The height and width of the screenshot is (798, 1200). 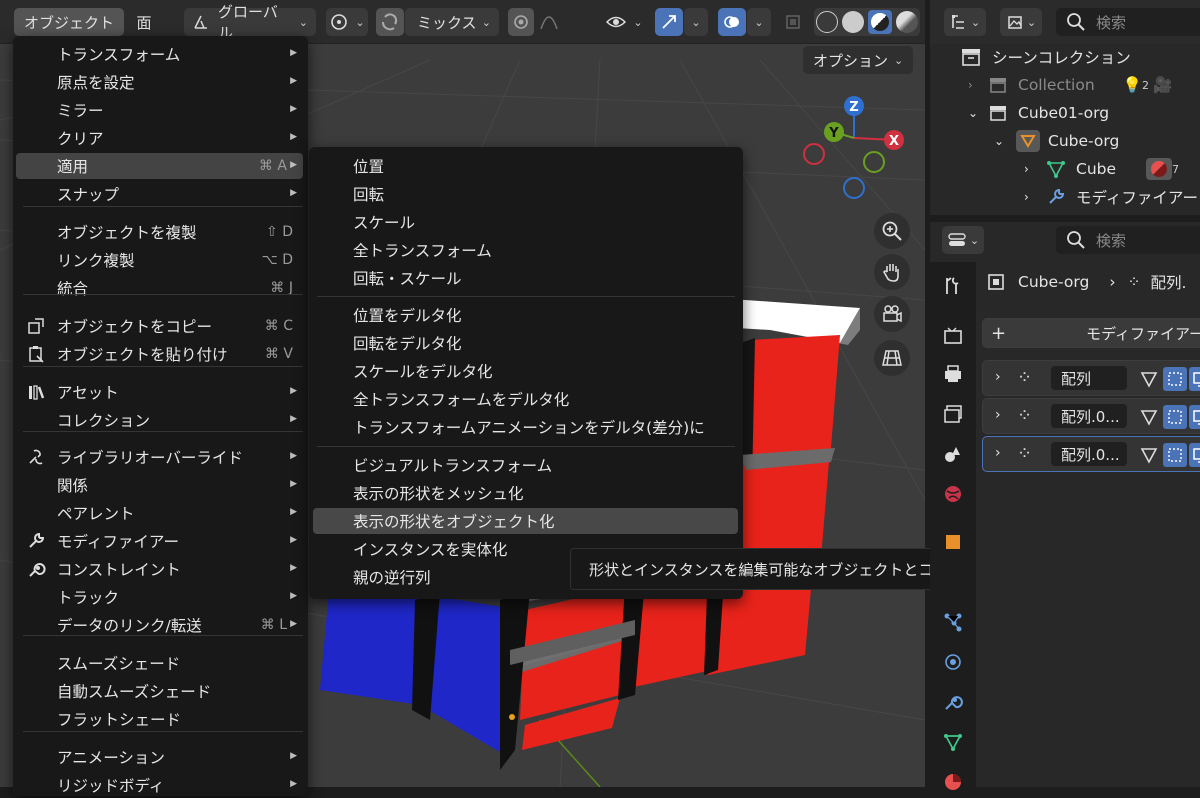 What do you see at coordinates (347, 22) in the screenshot?
I see `pivot-point-dropdown: ⌄` at bounding box center [347, 22].